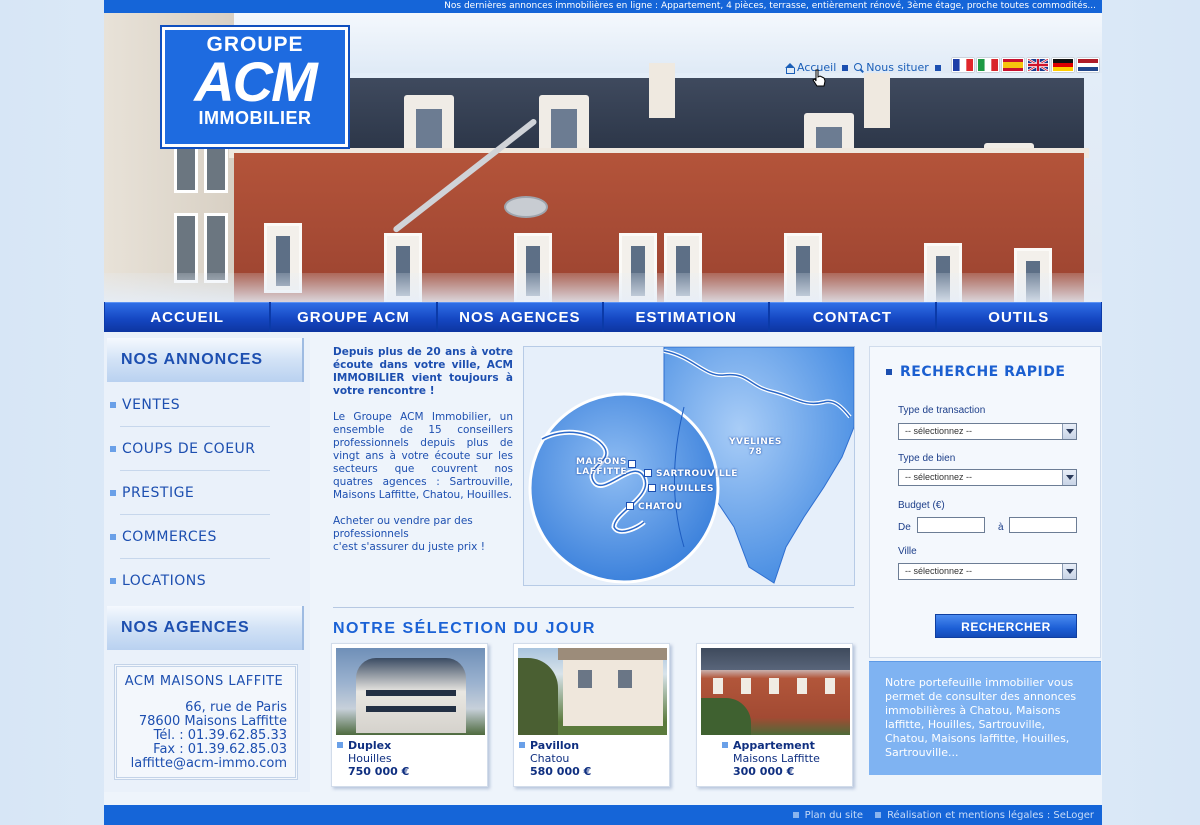 This screenshot has width=1200, height=825. I want to click on flag-gb-icon, so click(1038, 65).